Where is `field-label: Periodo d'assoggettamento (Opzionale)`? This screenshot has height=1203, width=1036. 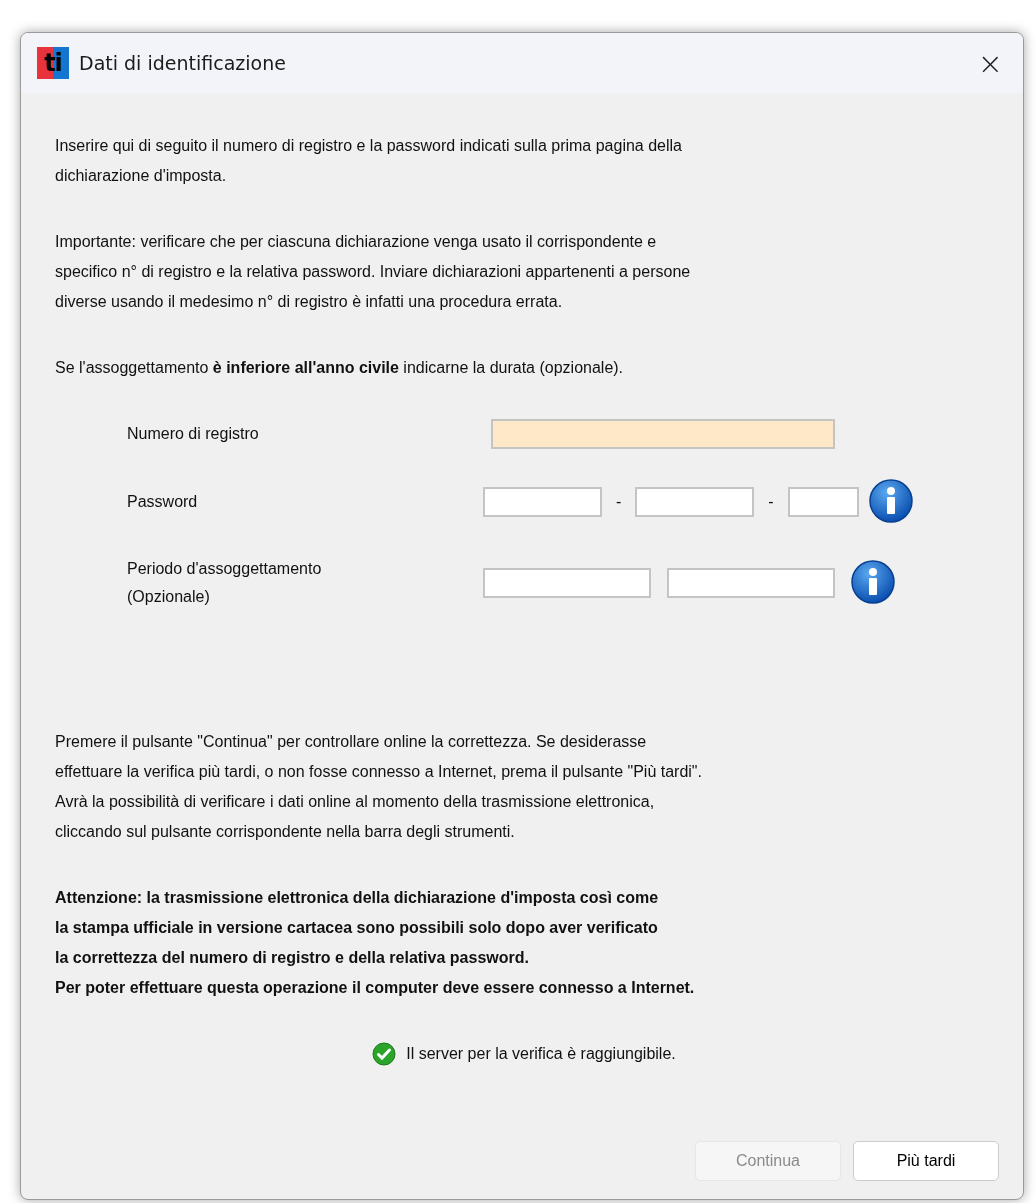
field-label: Periodo d'assoggettamento (Opzionale) is located at coordinates (225, 583).